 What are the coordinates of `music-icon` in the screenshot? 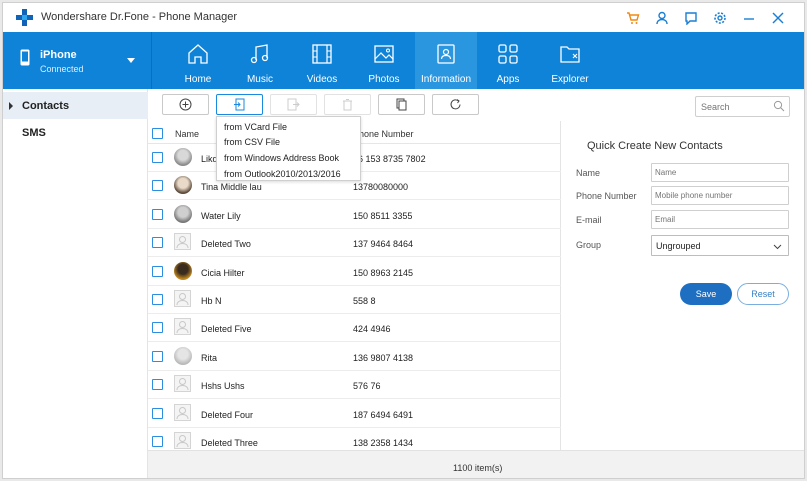 It's located at (259, 54).